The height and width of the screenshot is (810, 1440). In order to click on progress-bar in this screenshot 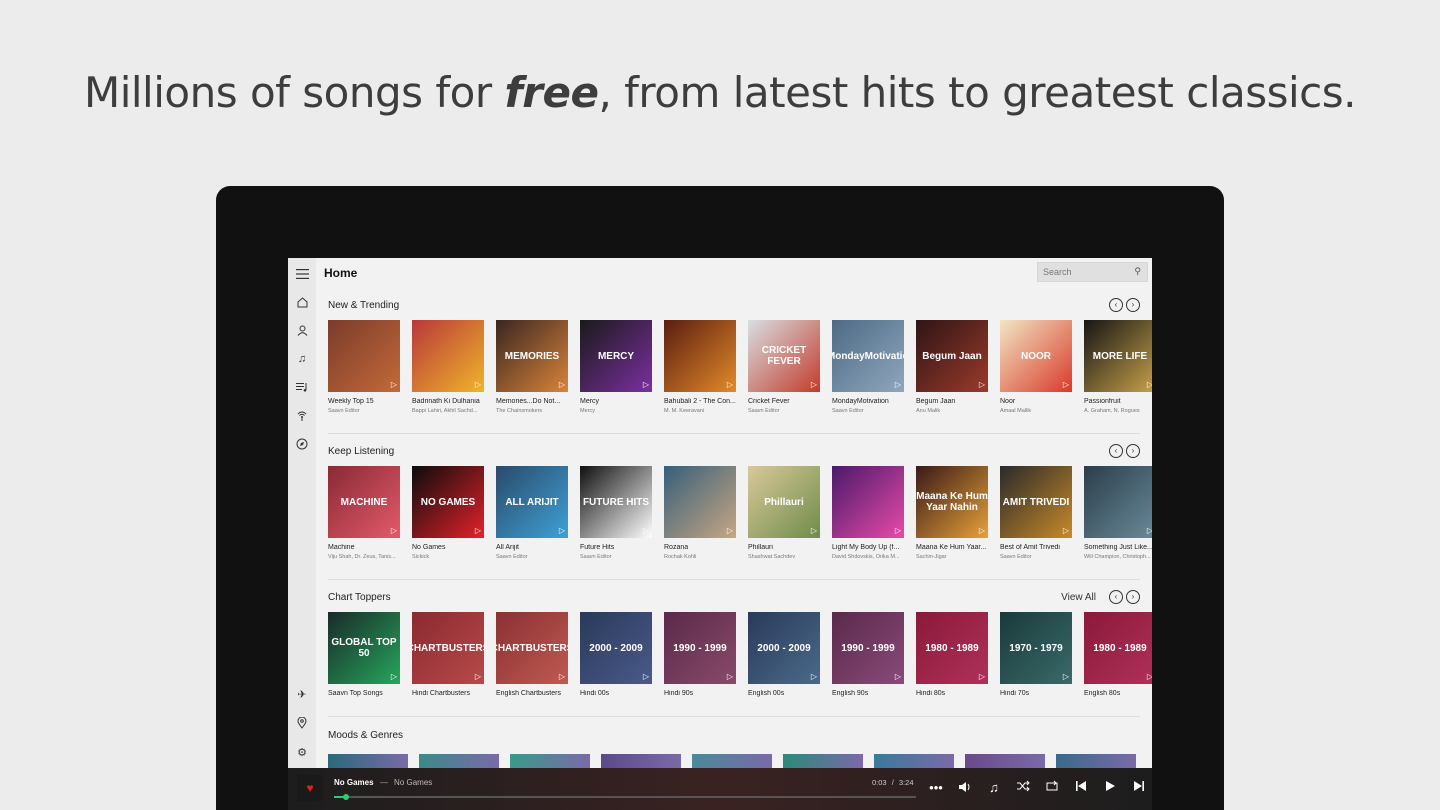, I will do `click(625, 796)`.